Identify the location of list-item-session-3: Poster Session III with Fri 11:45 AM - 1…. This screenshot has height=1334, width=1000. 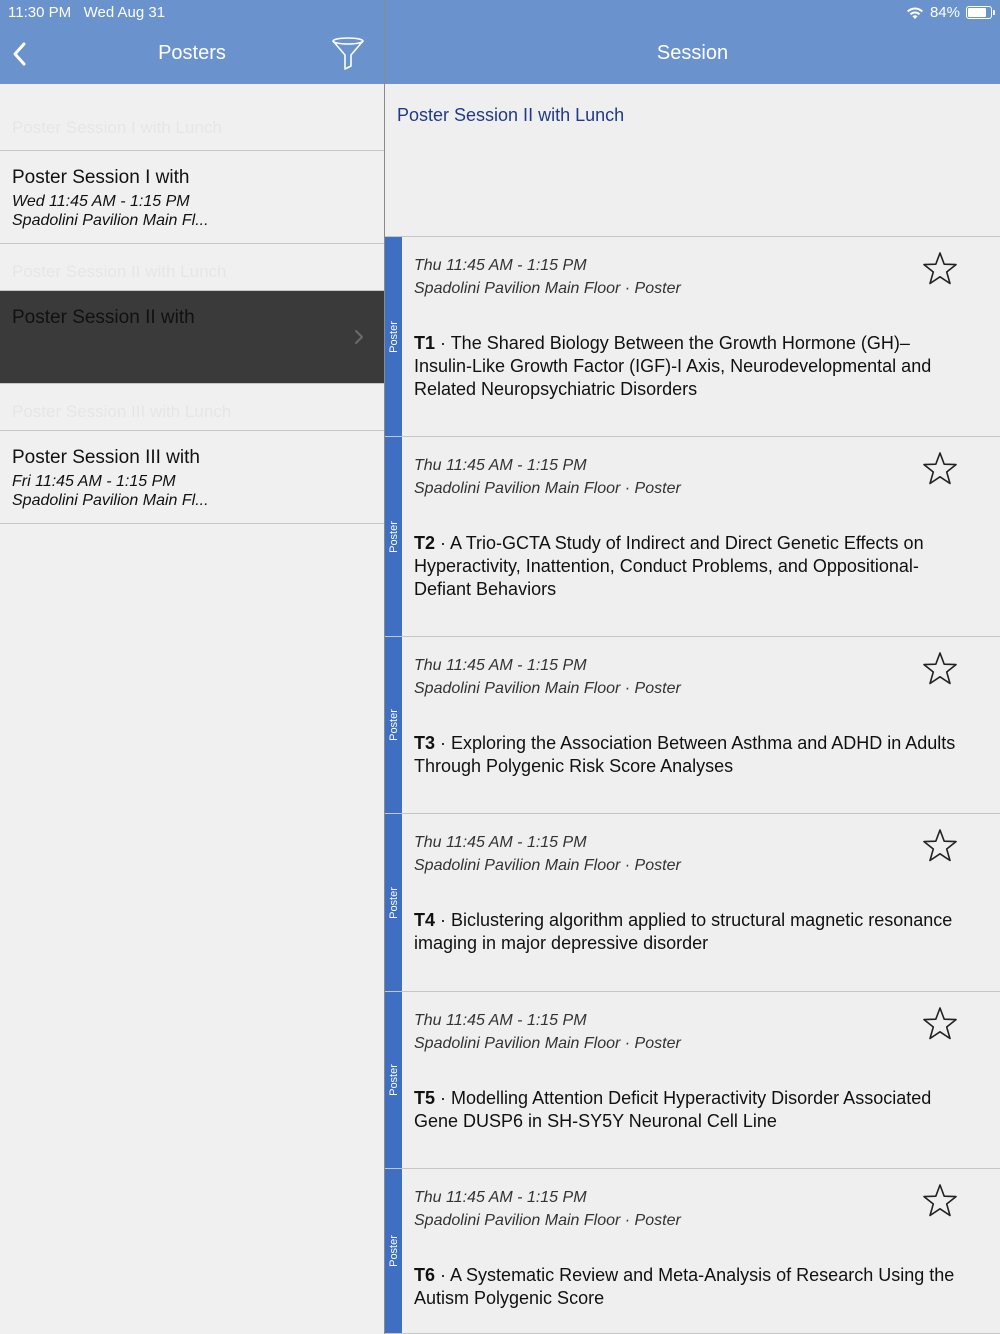
(192, 477).